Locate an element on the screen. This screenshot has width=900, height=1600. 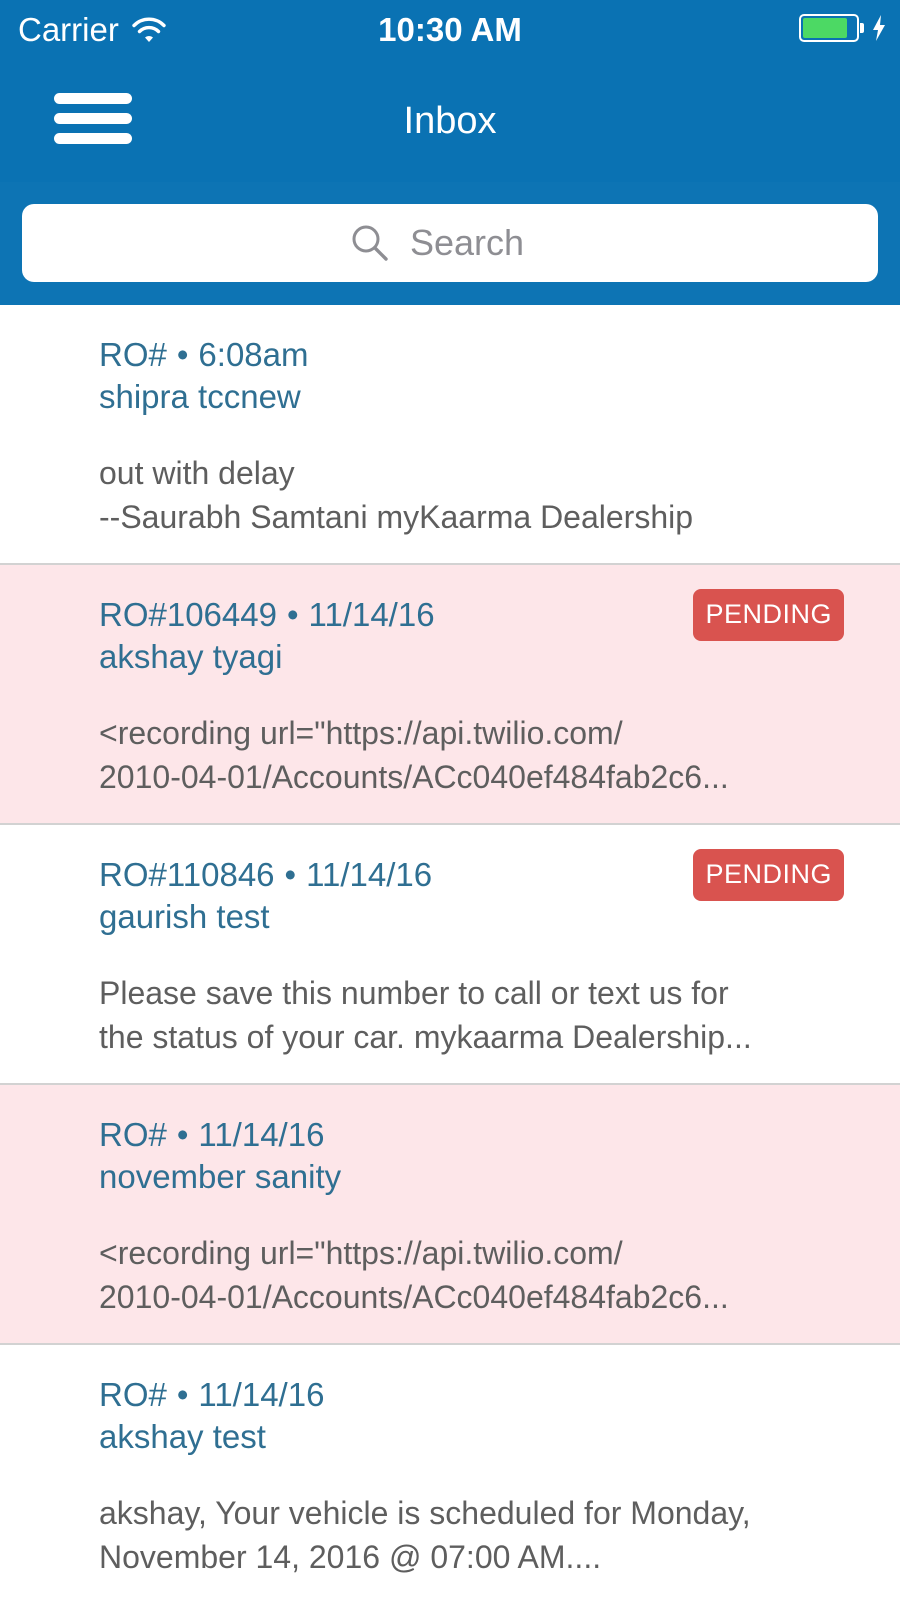
navigation-bar: Inbox is located at coordinates (450, 122).